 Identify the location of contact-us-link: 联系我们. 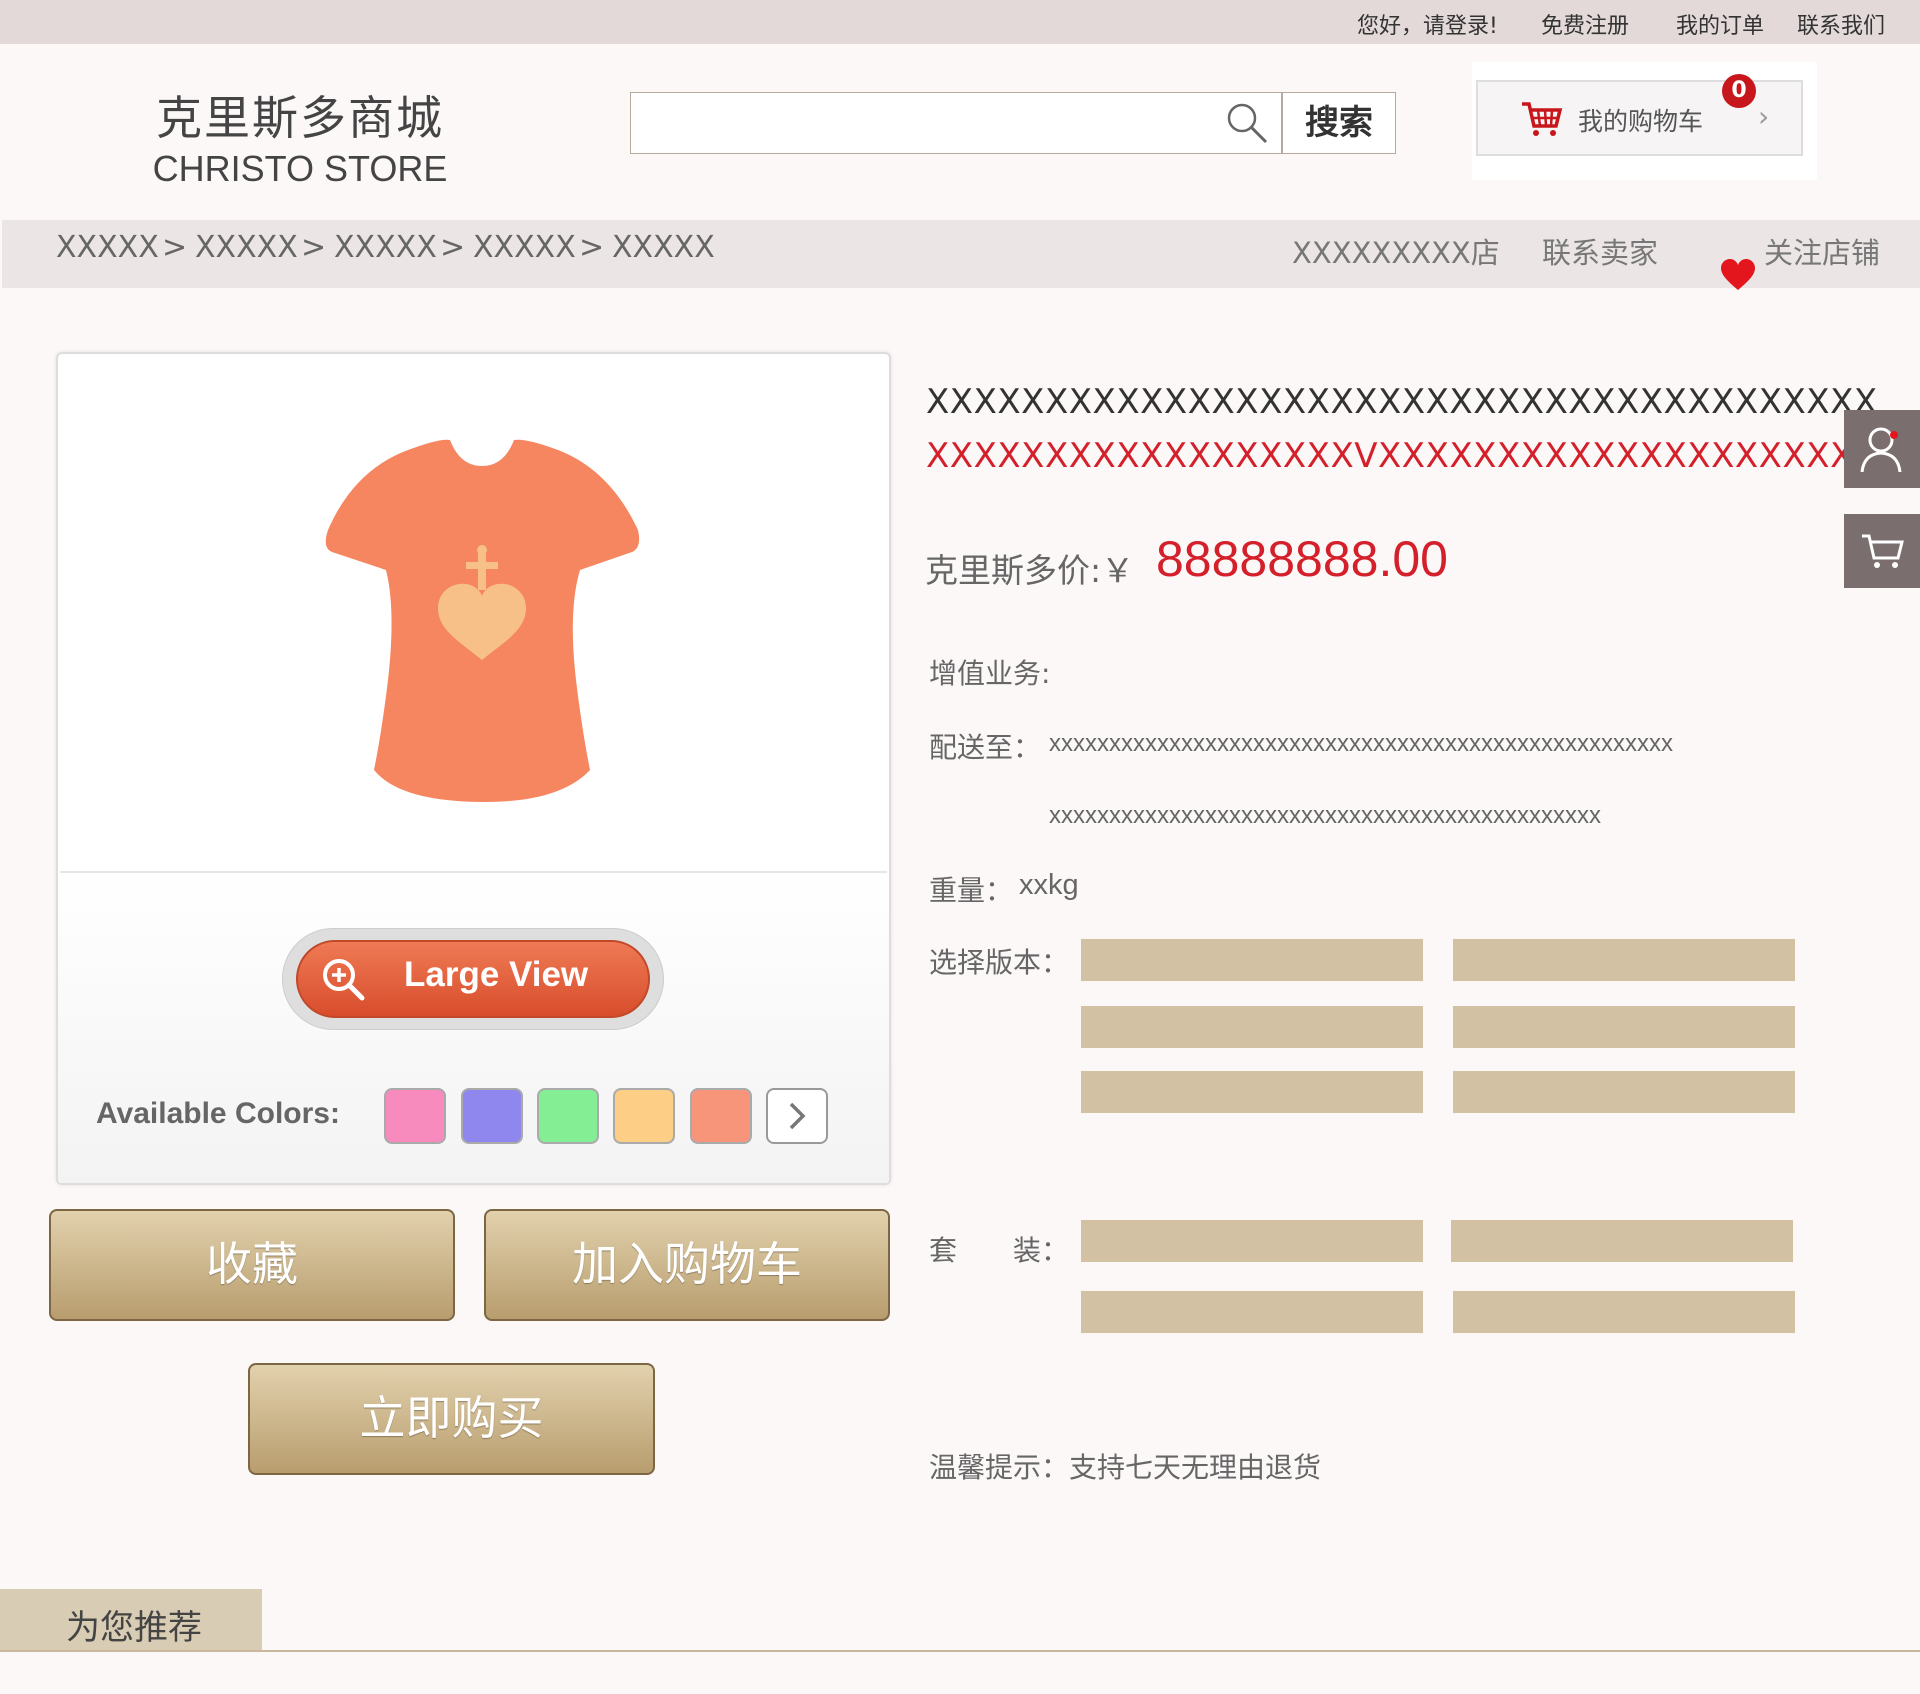
(1841, 24).